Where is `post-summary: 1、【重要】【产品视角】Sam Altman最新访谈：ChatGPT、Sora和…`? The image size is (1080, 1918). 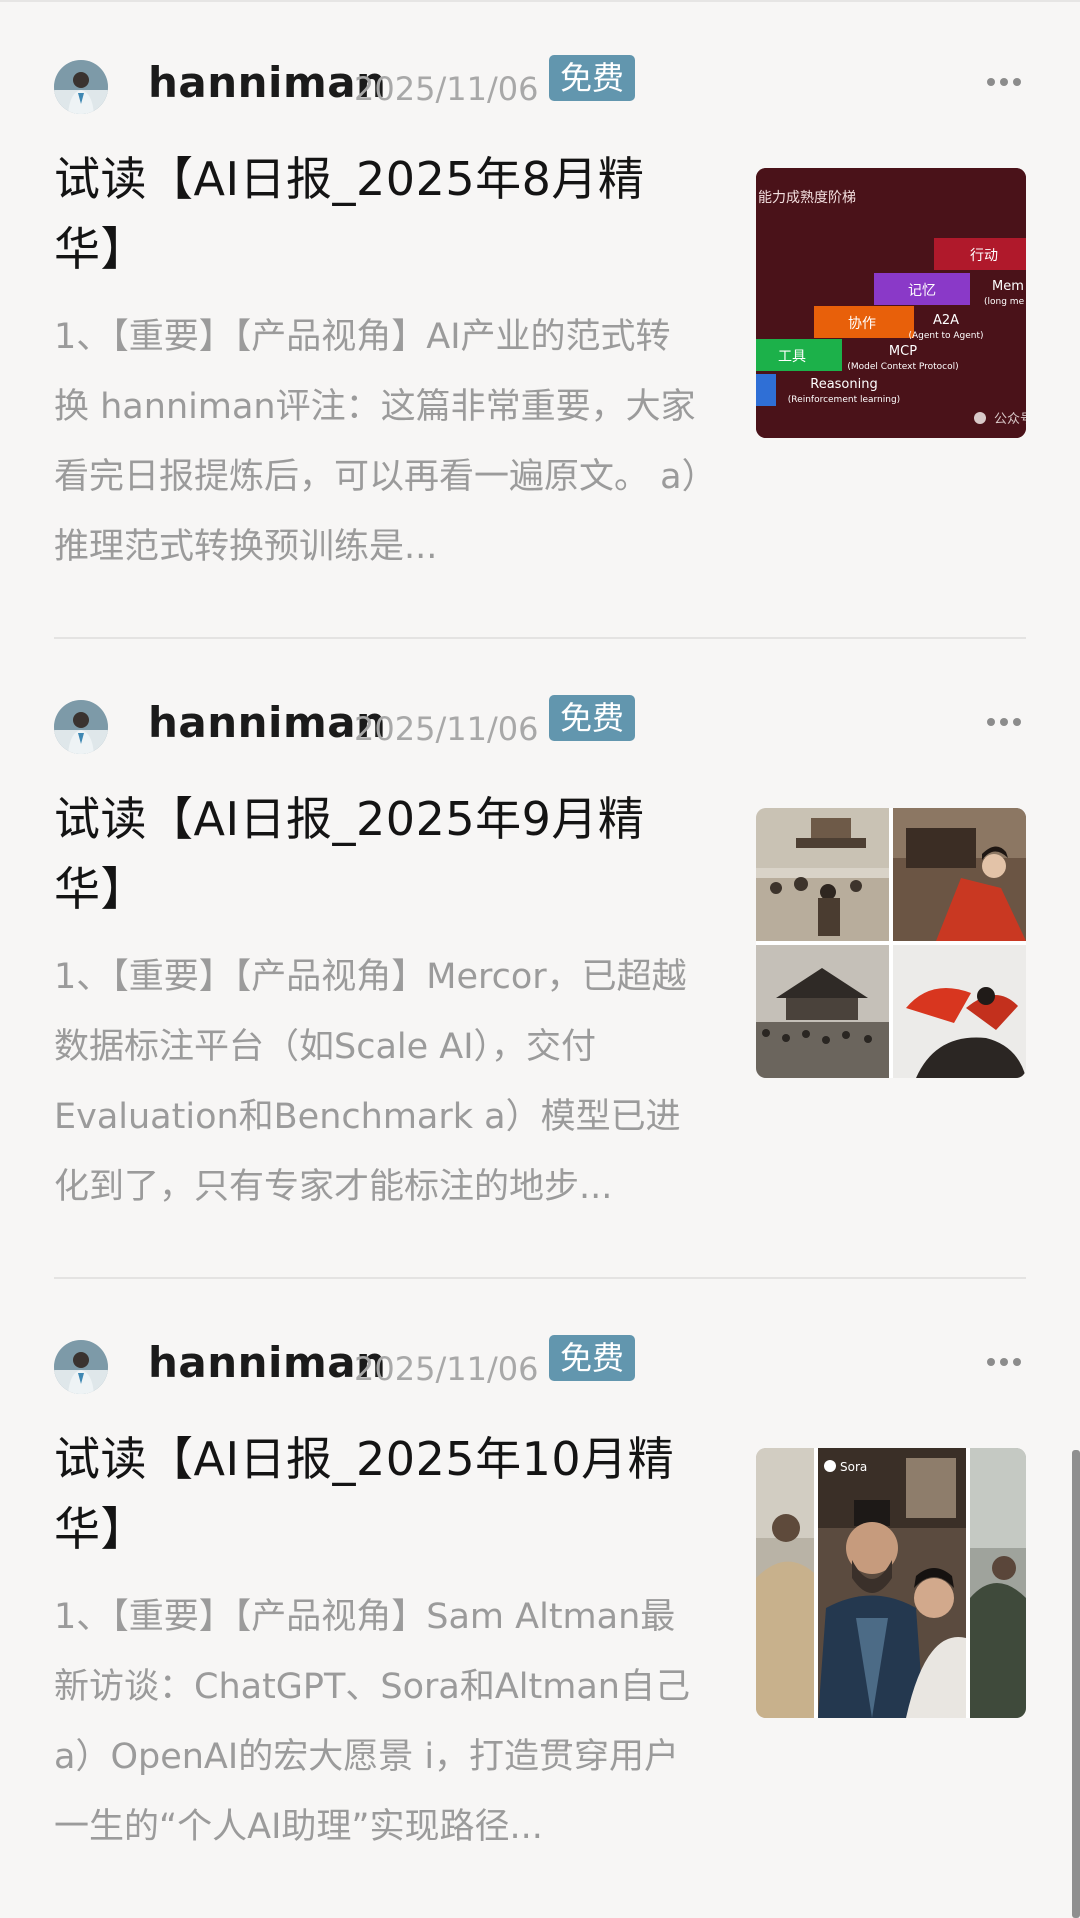
post-summary: 1、【重要】【产品视角】Sam Altman最新访谈：ChatGPT、Sora和… is located at coordinates (379, 1722).